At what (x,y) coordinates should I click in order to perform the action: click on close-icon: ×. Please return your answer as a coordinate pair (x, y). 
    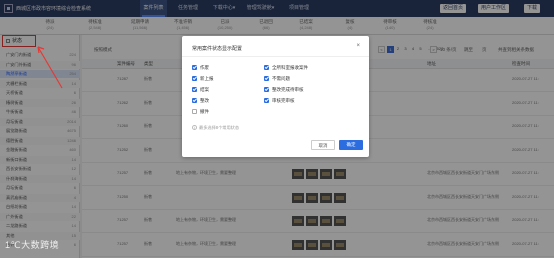
    Looking at the image, I should click on (358, 46).